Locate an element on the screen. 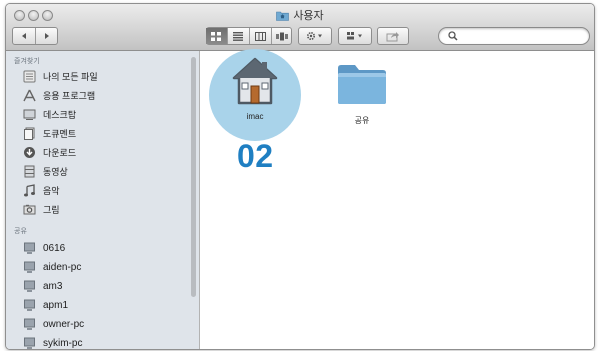  sidebar-item-label: sykim-pc is located at coordinates (63, 343).